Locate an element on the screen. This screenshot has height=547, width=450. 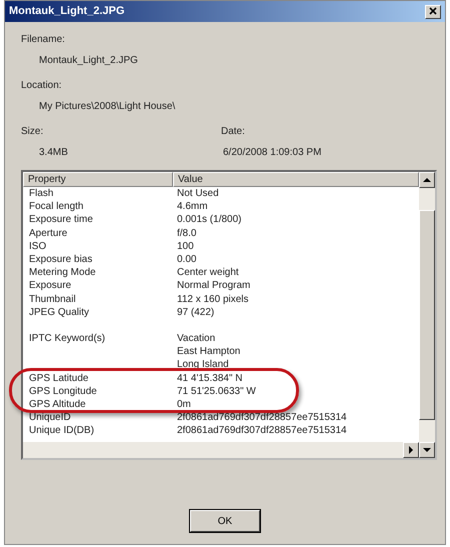
field-value: My Pictures\2008\Light House\ is located at coordinates (107, 107).